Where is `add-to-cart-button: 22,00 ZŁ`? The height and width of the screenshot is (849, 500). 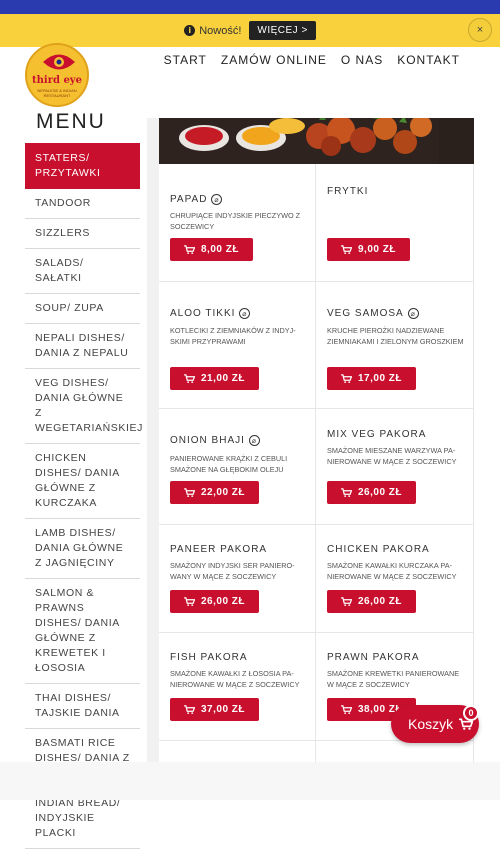 add-to-cart-button: 22,00 ZŁ is located at coordinates (215, 492).